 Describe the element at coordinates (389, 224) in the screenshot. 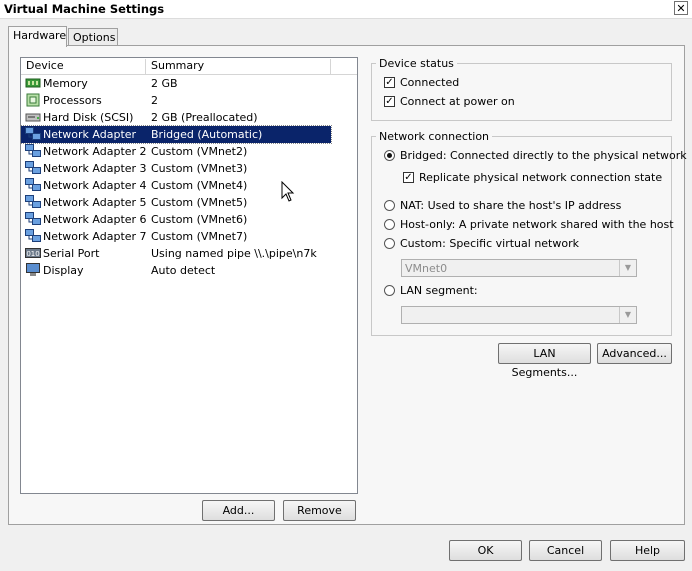

I see `host-only-radio` at that location.